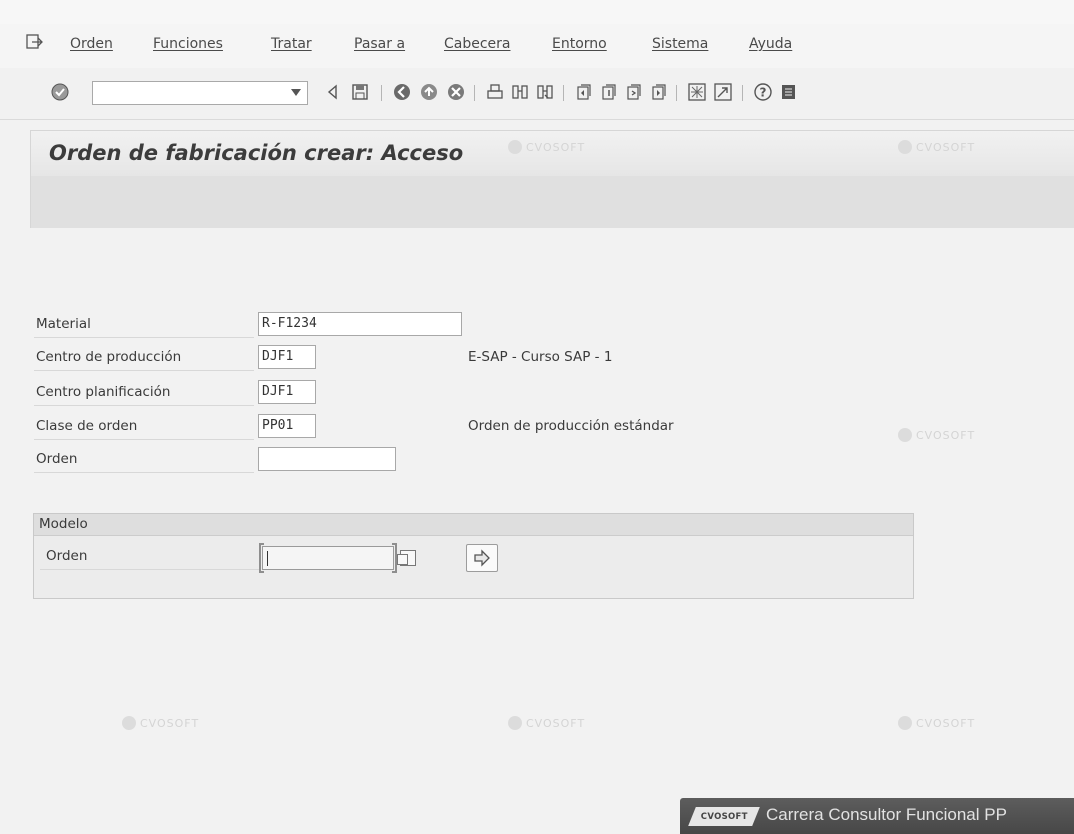  What do you see at coordinates (770, 44) in the screenshot?
I see `menu-ayuda: Ayuda` at bounding box center [770, 44].